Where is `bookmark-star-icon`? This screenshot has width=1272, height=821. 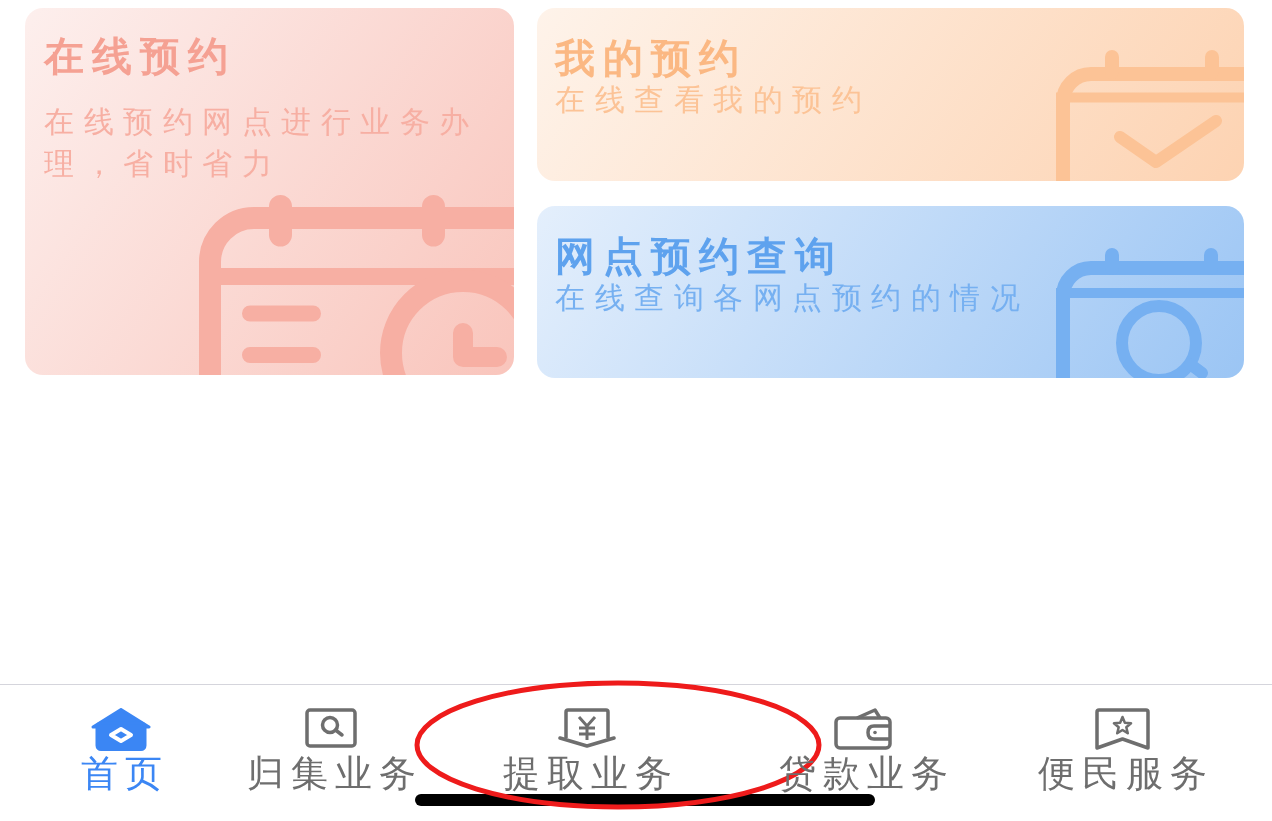 bookmark-star-icon is located at coordinates (1122, 729).